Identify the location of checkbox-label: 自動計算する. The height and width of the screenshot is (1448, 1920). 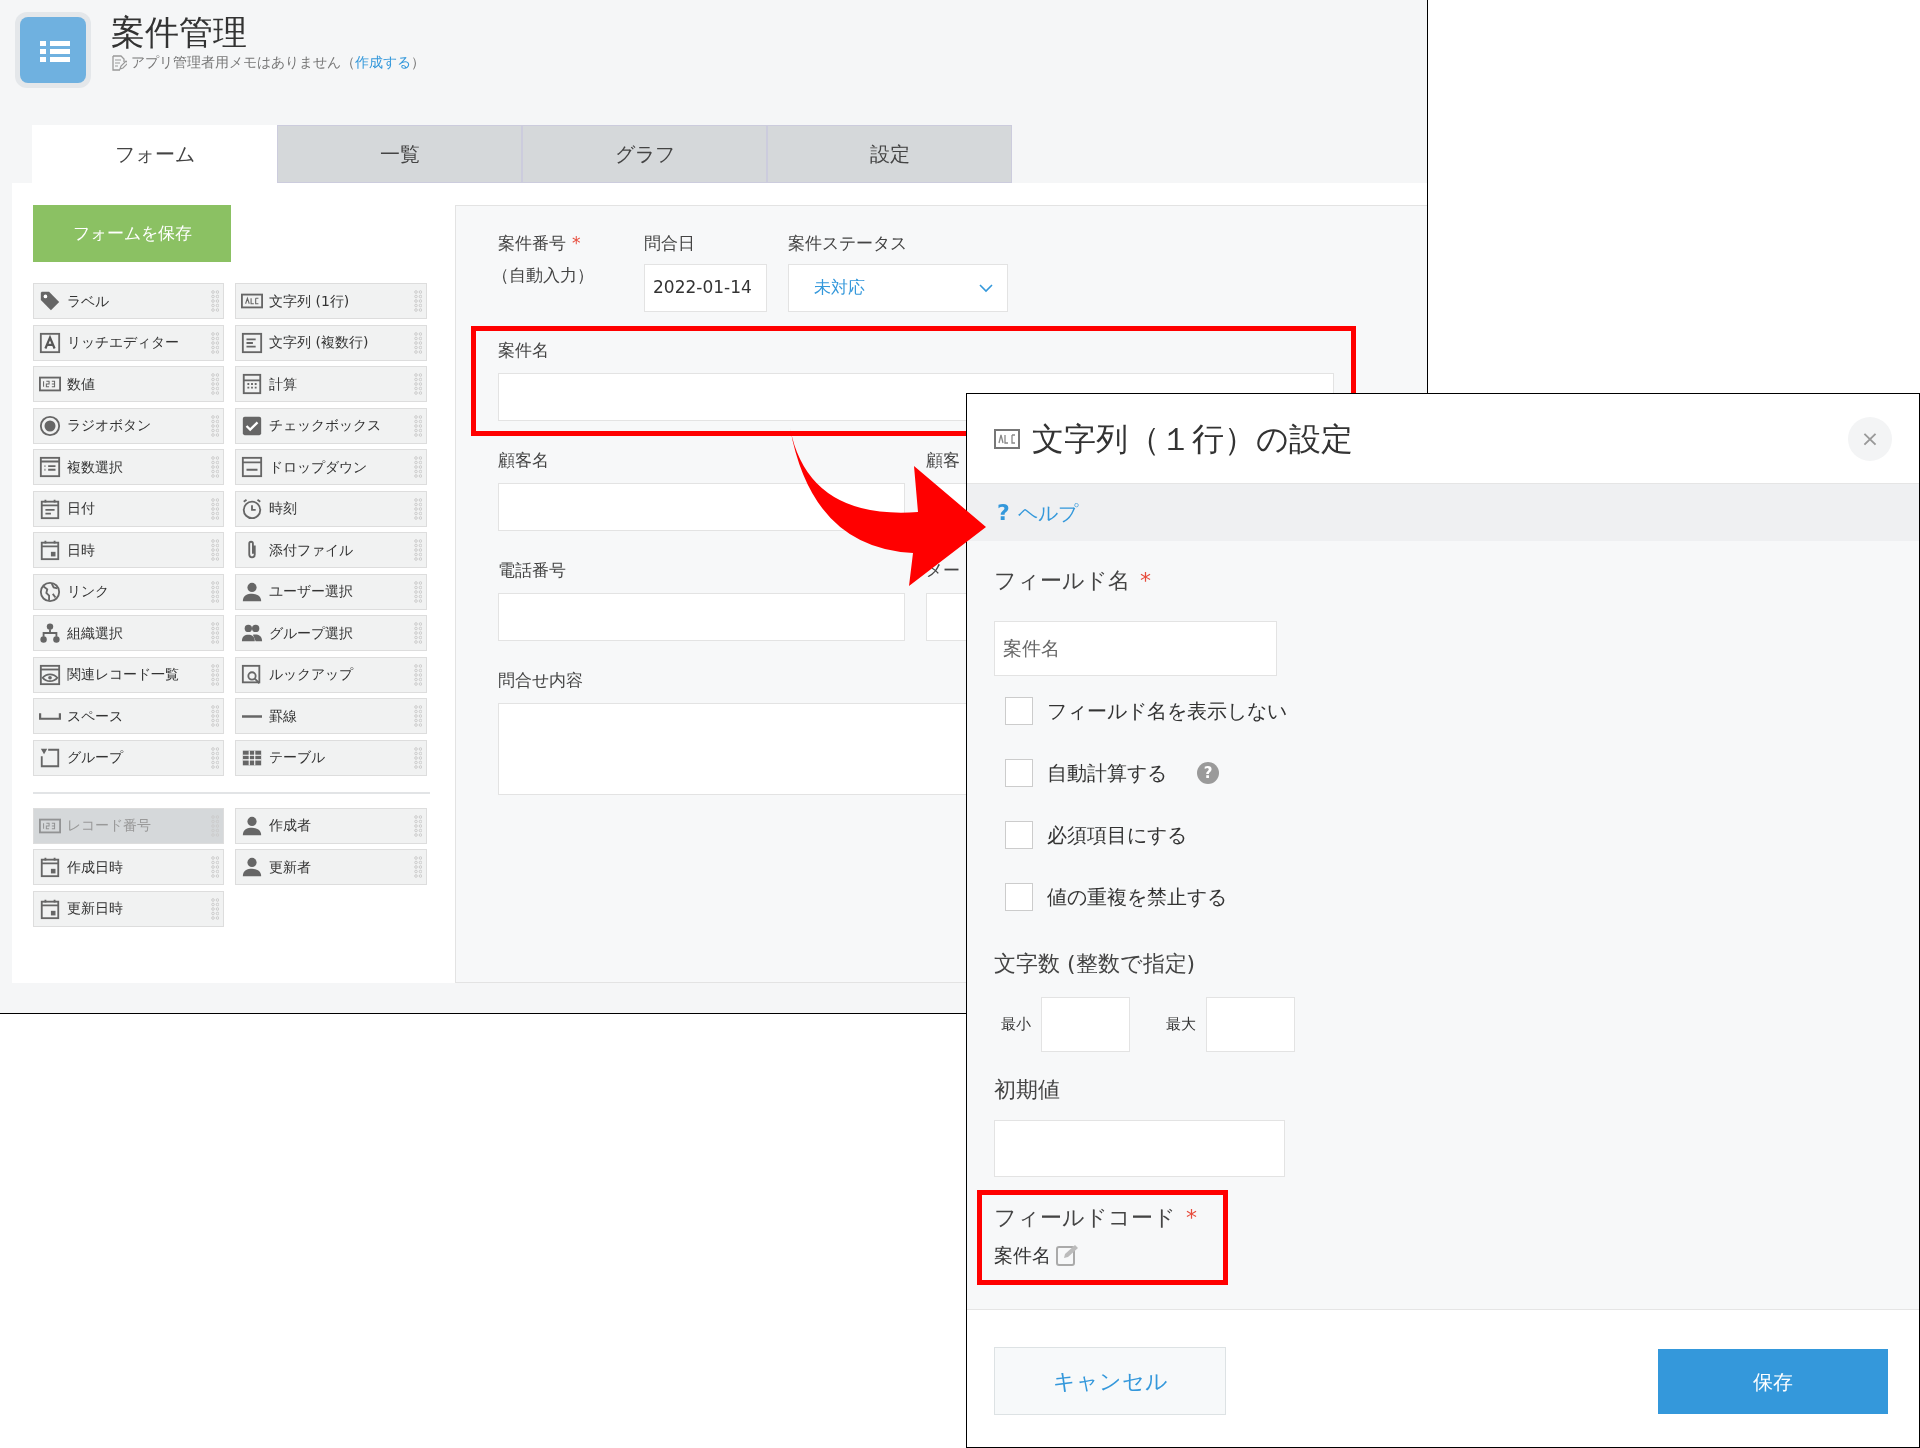
(1107, 773).